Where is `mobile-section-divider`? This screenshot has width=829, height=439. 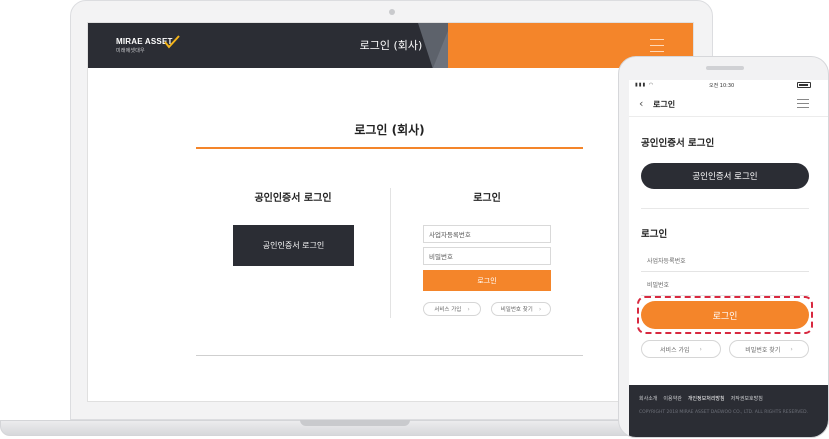
mobile-section-divider is located at coordinates (725, 208).